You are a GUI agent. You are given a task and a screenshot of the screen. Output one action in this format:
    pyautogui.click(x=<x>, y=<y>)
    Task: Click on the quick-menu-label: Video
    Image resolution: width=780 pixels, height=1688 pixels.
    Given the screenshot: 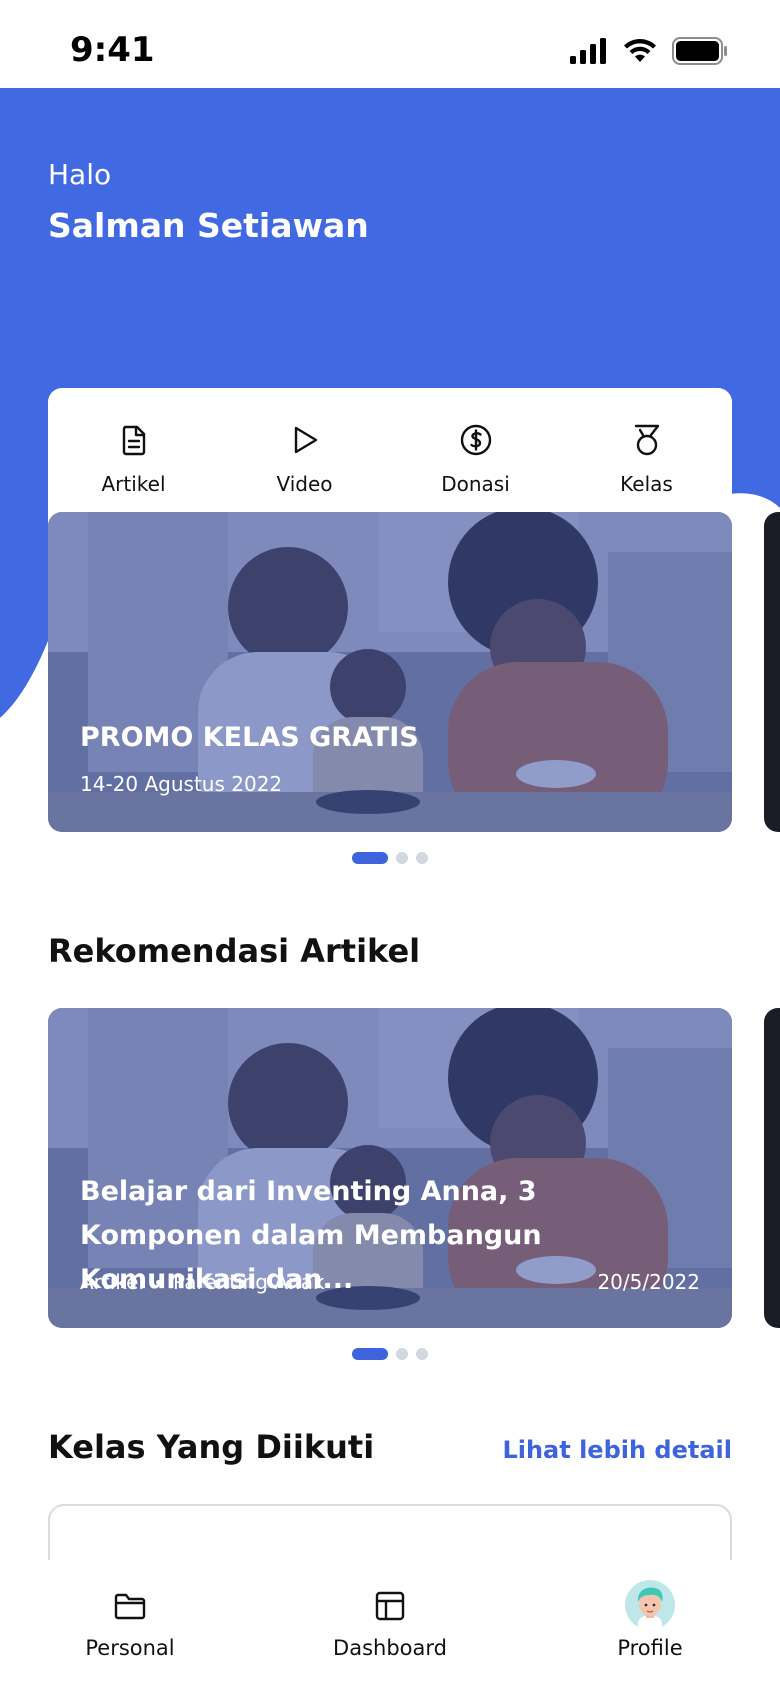 What is the action you would take?
    pyautogui.click(x=304, y=484)
    